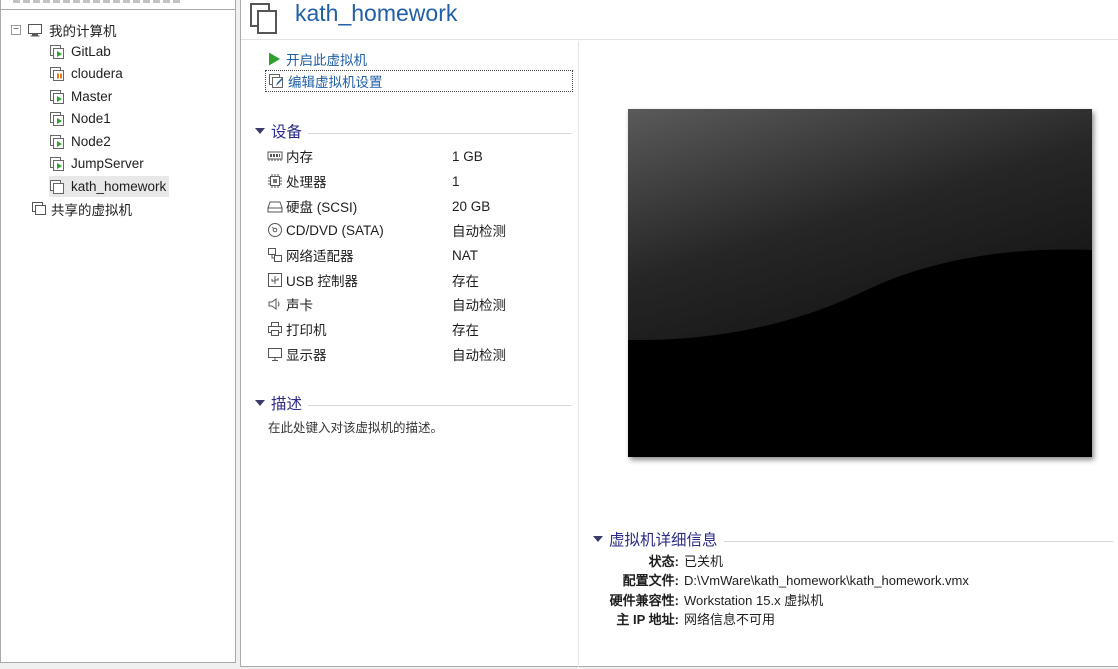  What do you see at coordinates (91, 118) in the screenshot?
I see `vm-label: Node1` at bounding box center [91, 118].